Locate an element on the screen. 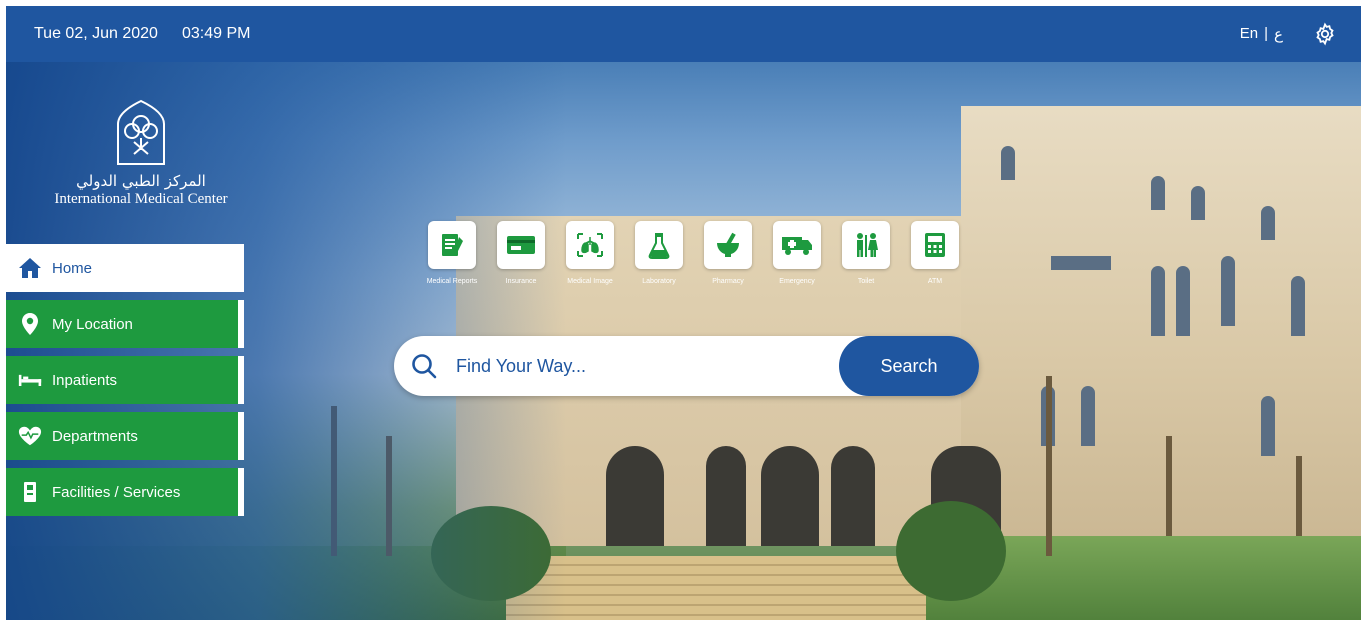  background-bush is located at coordinates (951, 551).